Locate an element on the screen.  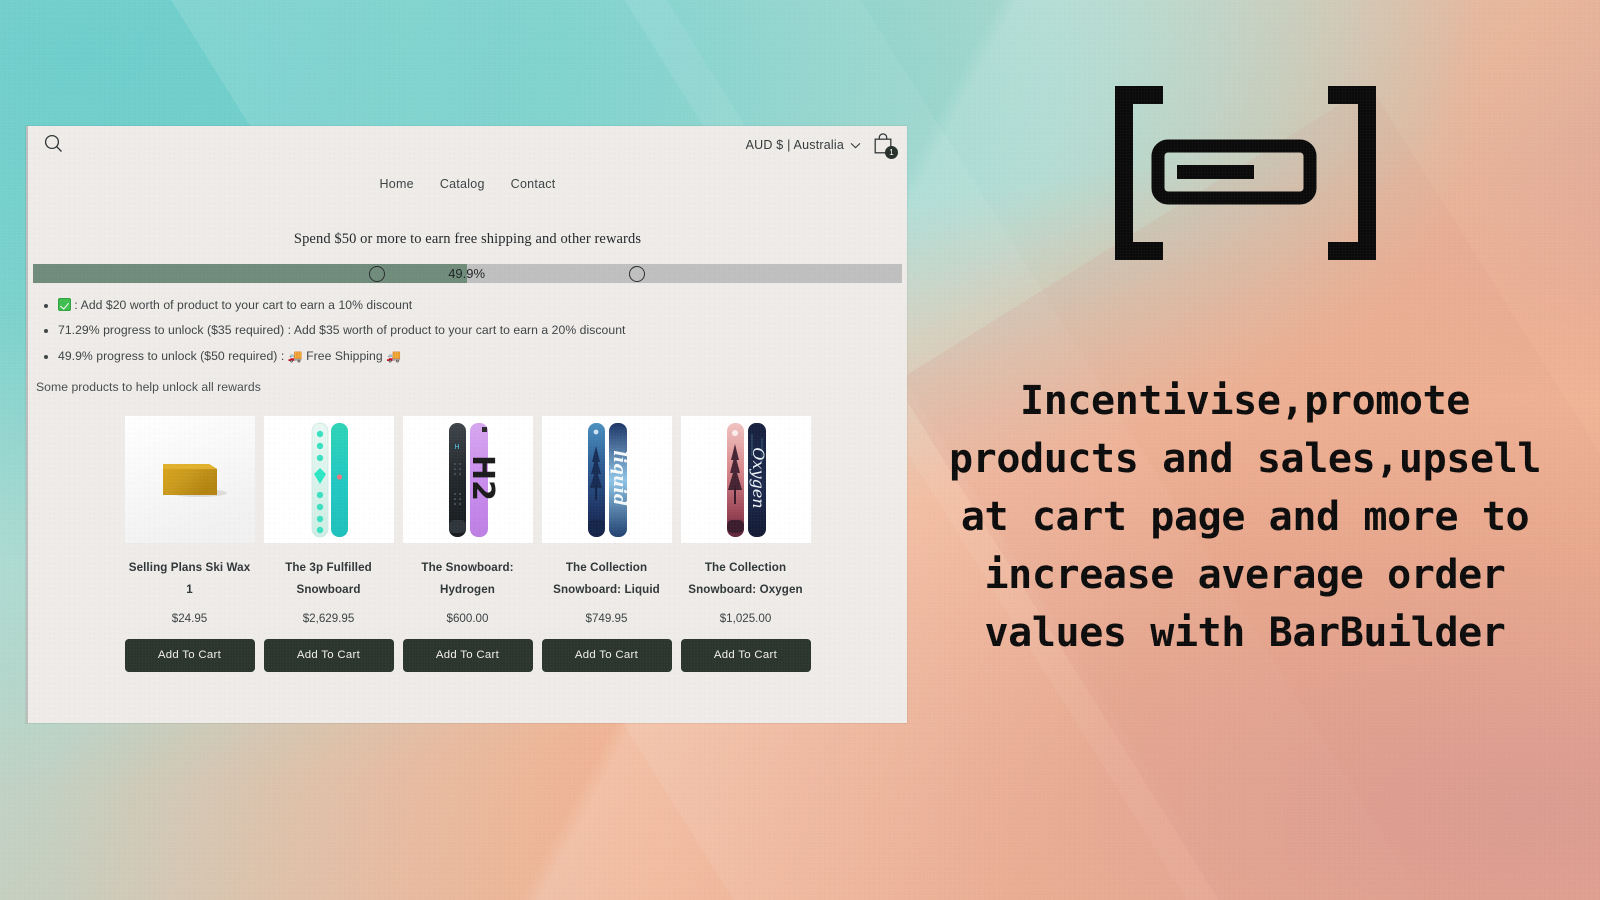
progress-bar-track: 49.9% is located at coordinates (467, 273).